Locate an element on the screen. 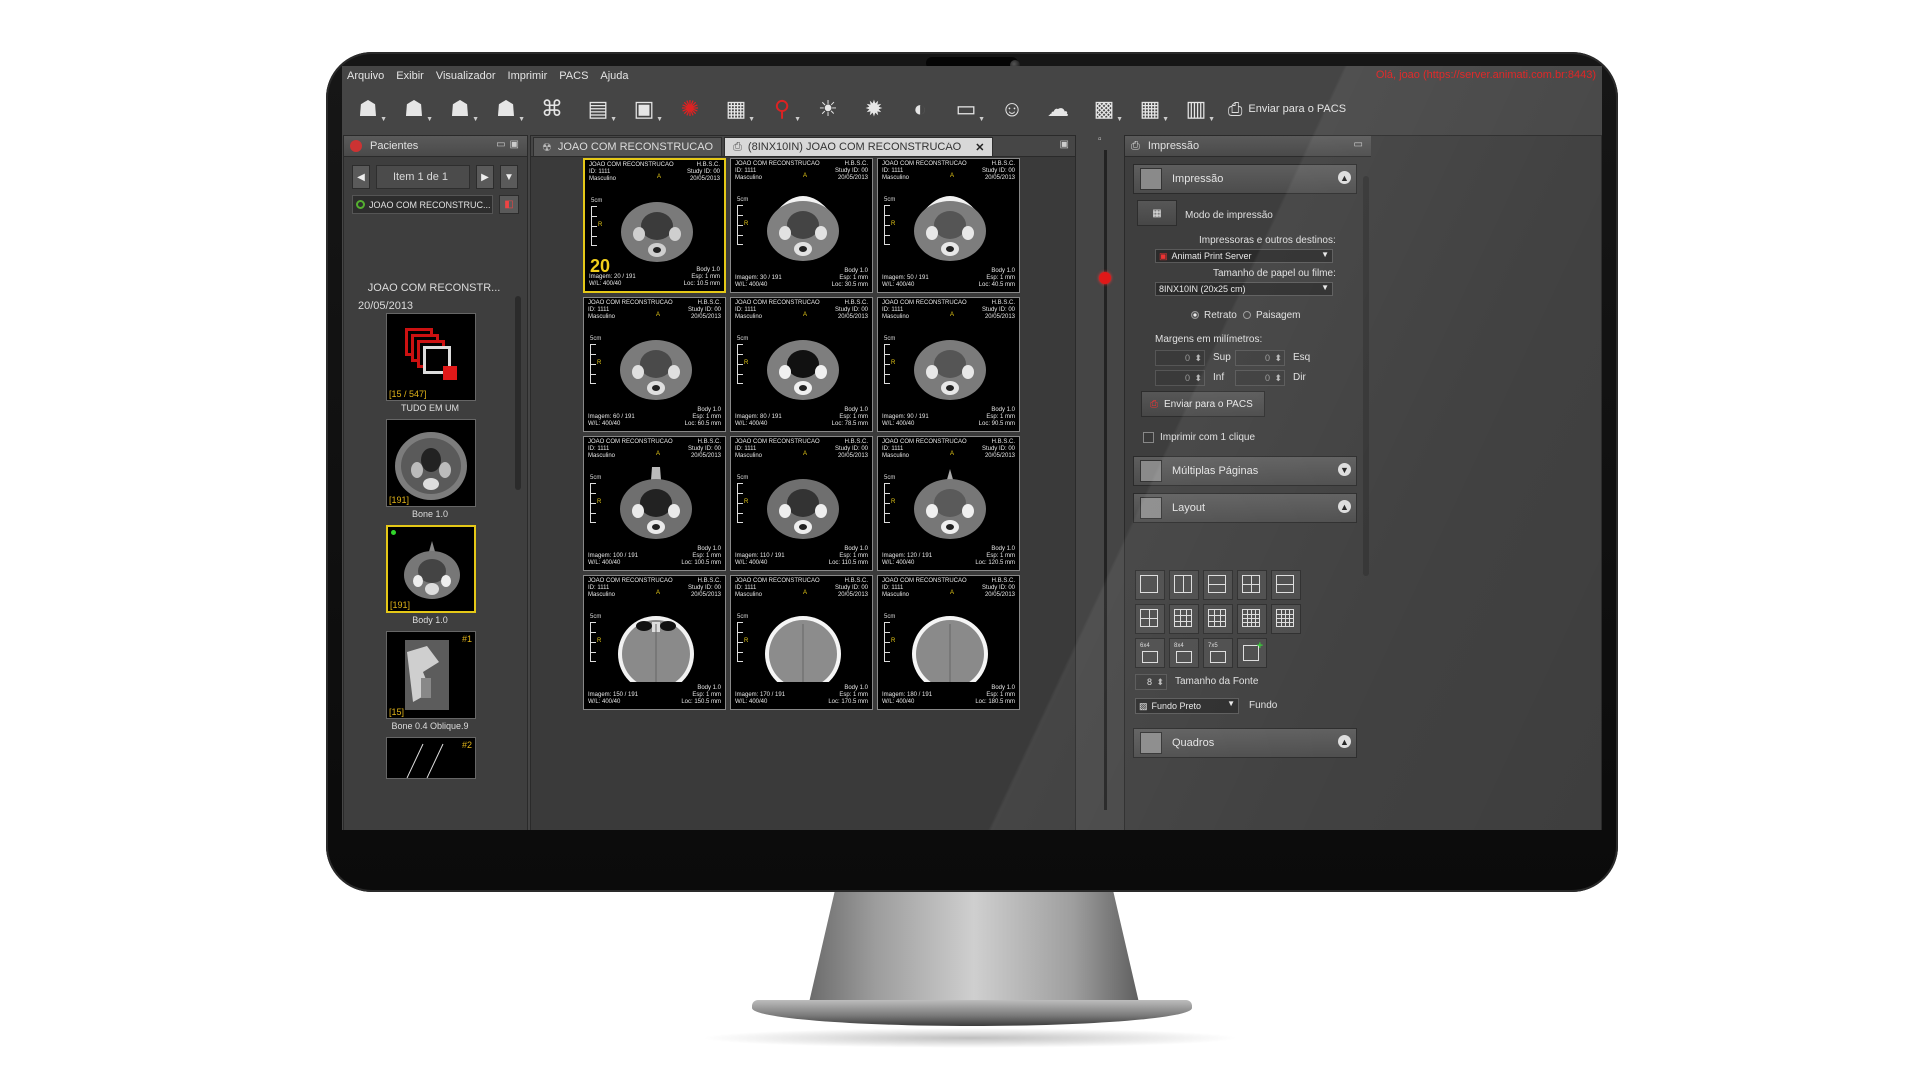 This screenshot has height=1080, width=1920. menu-ajuda: Ajuda is located at coordinates (614, 76).